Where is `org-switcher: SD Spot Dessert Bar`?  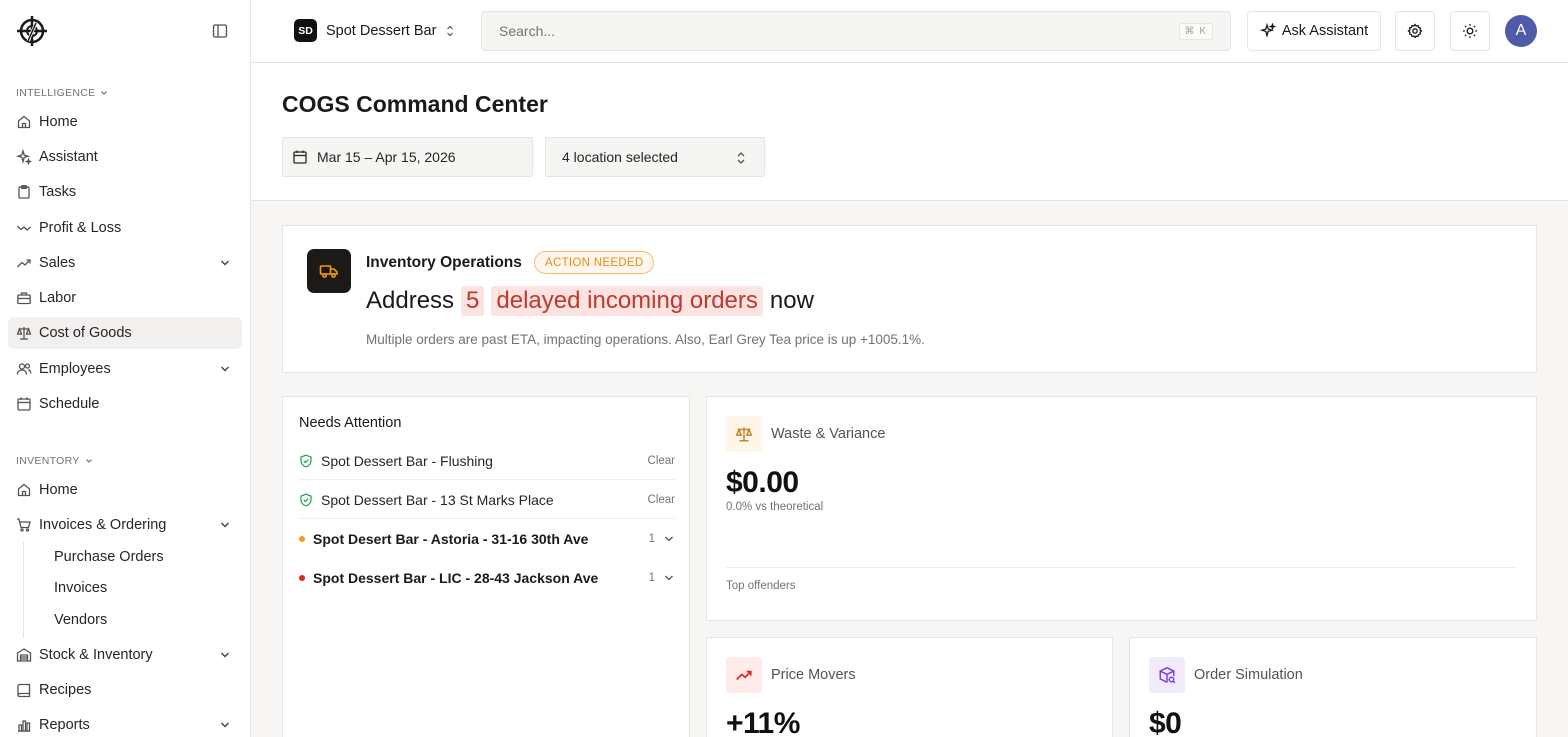
org-switcher: SD Spot Dessert Bar is located at coordinates (374, 30).